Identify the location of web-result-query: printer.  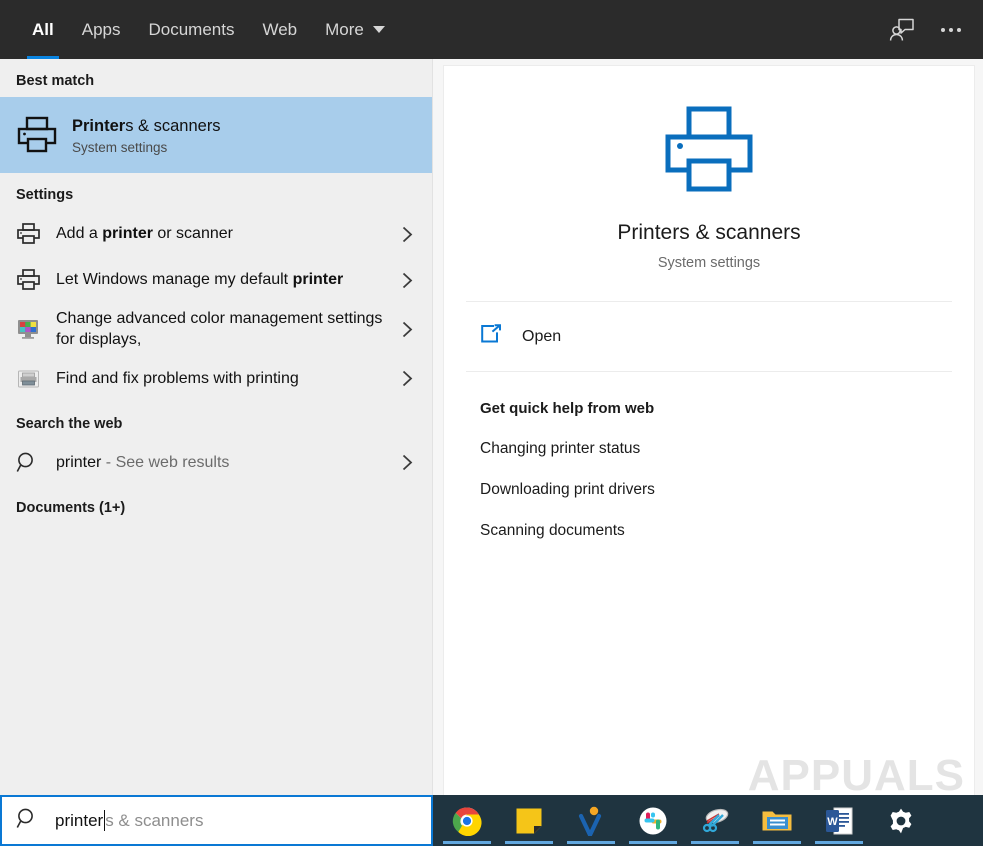
(79, 462).